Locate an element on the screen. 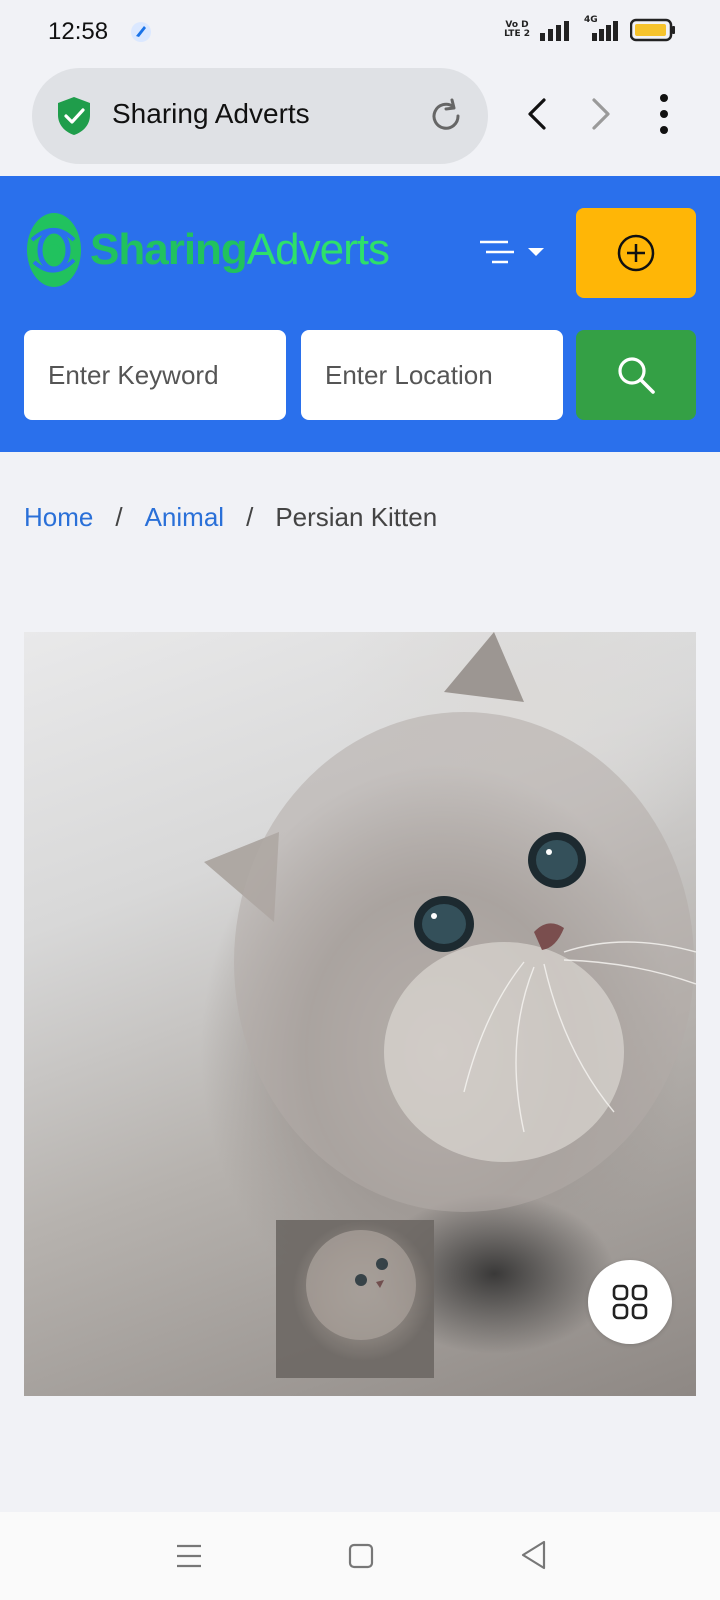 This screenshot has width=720, height=1600. app-notification-icon is located at coordinates (141, 32).